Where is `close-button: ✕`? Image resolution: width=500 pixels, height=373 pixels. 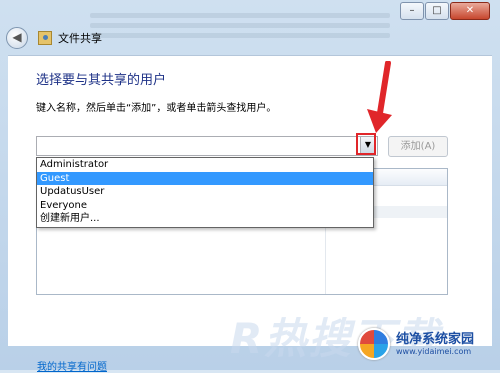 close-button: ✕ is located at coordinates (470, 11).